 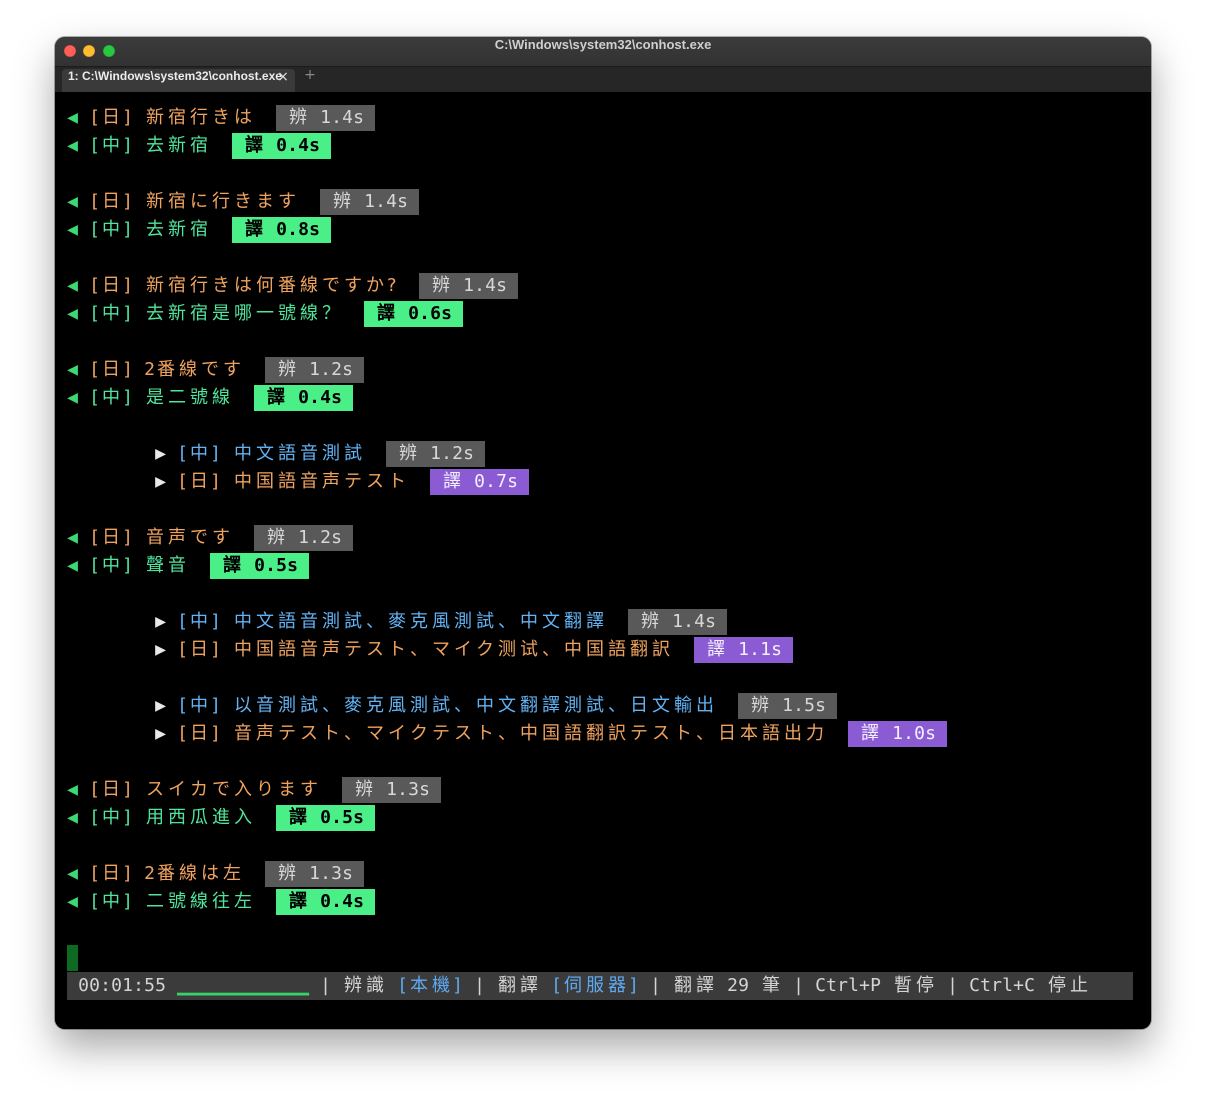 What do you see at coordinates (727, 985) in the screenshot?
I see `translation-count: 翻譯 29 筆` at bounding box center [727, 985].